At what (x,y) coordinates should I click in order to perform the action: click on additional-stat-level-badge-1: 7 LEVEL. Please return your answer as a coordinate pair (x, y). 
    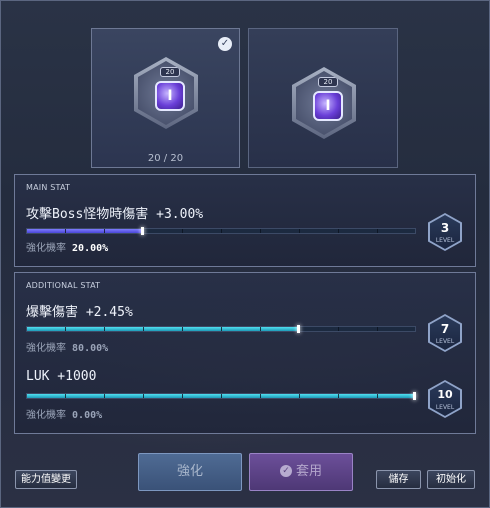
    Looking at the image, I should click on (445, 333).